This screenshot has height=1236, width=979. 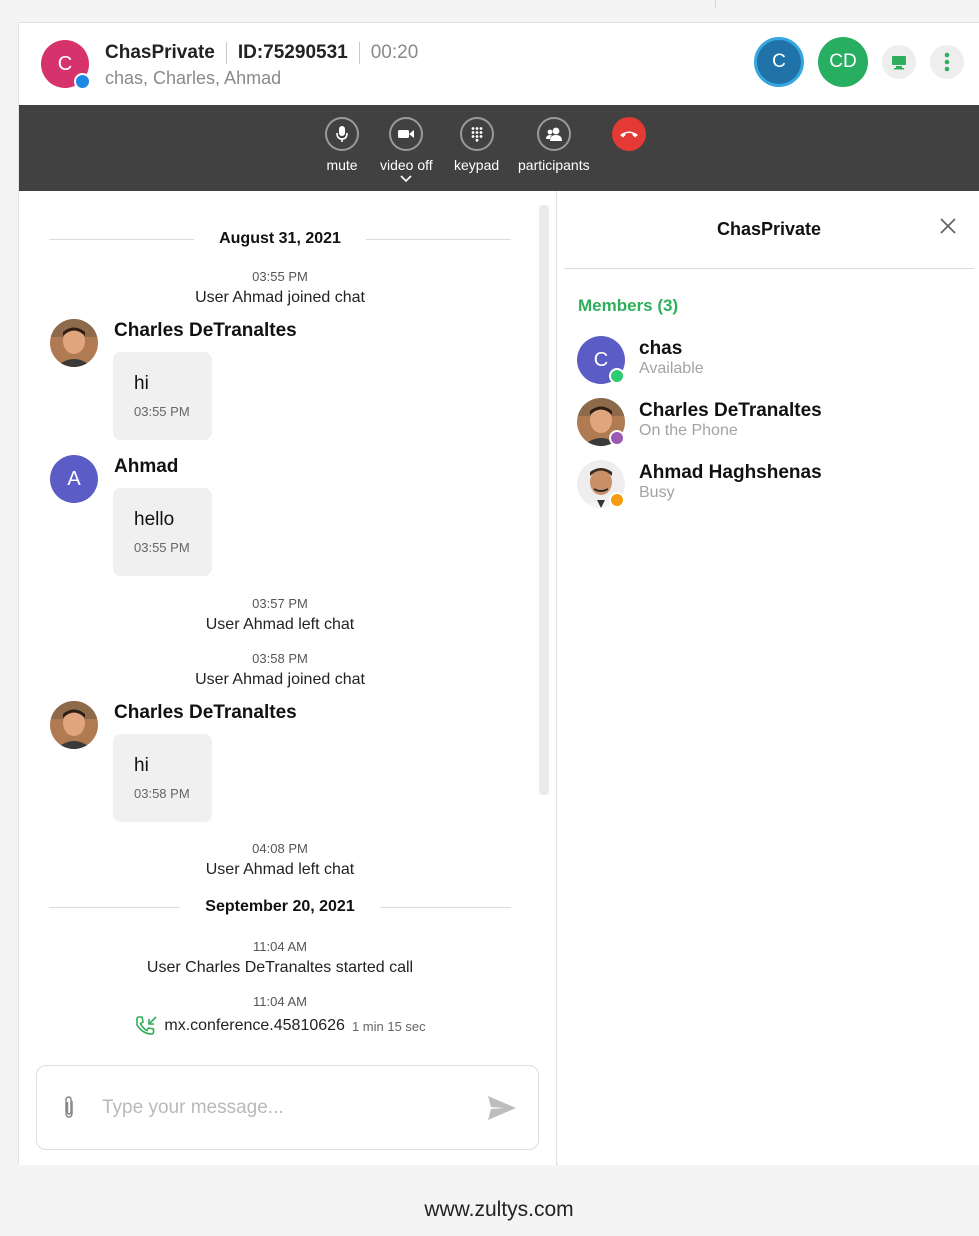 I want to click on video-off-button: video off, so click(x=406, y=150).